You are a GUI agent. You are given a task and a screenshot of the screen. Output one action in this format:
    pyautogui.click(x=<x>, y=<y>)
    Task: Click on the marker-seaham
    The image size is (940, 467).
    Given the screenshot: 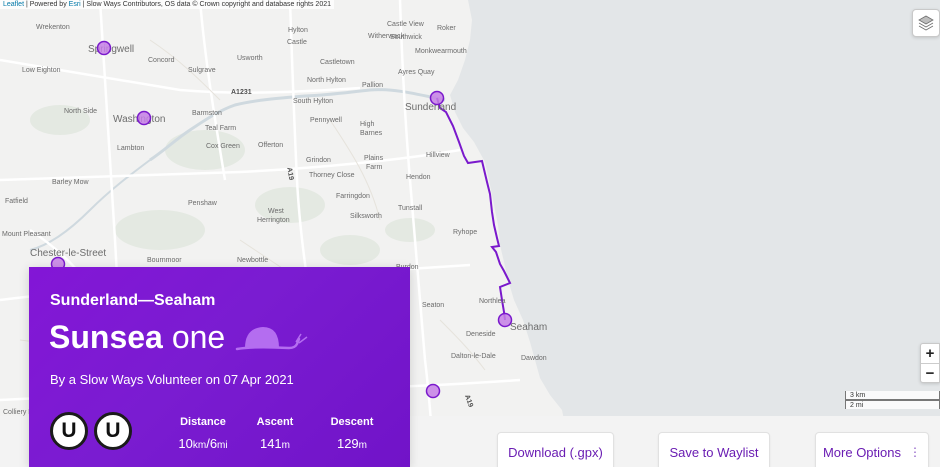 What is the action you would take?
    pyautogui.click(x=505, y=320)
    